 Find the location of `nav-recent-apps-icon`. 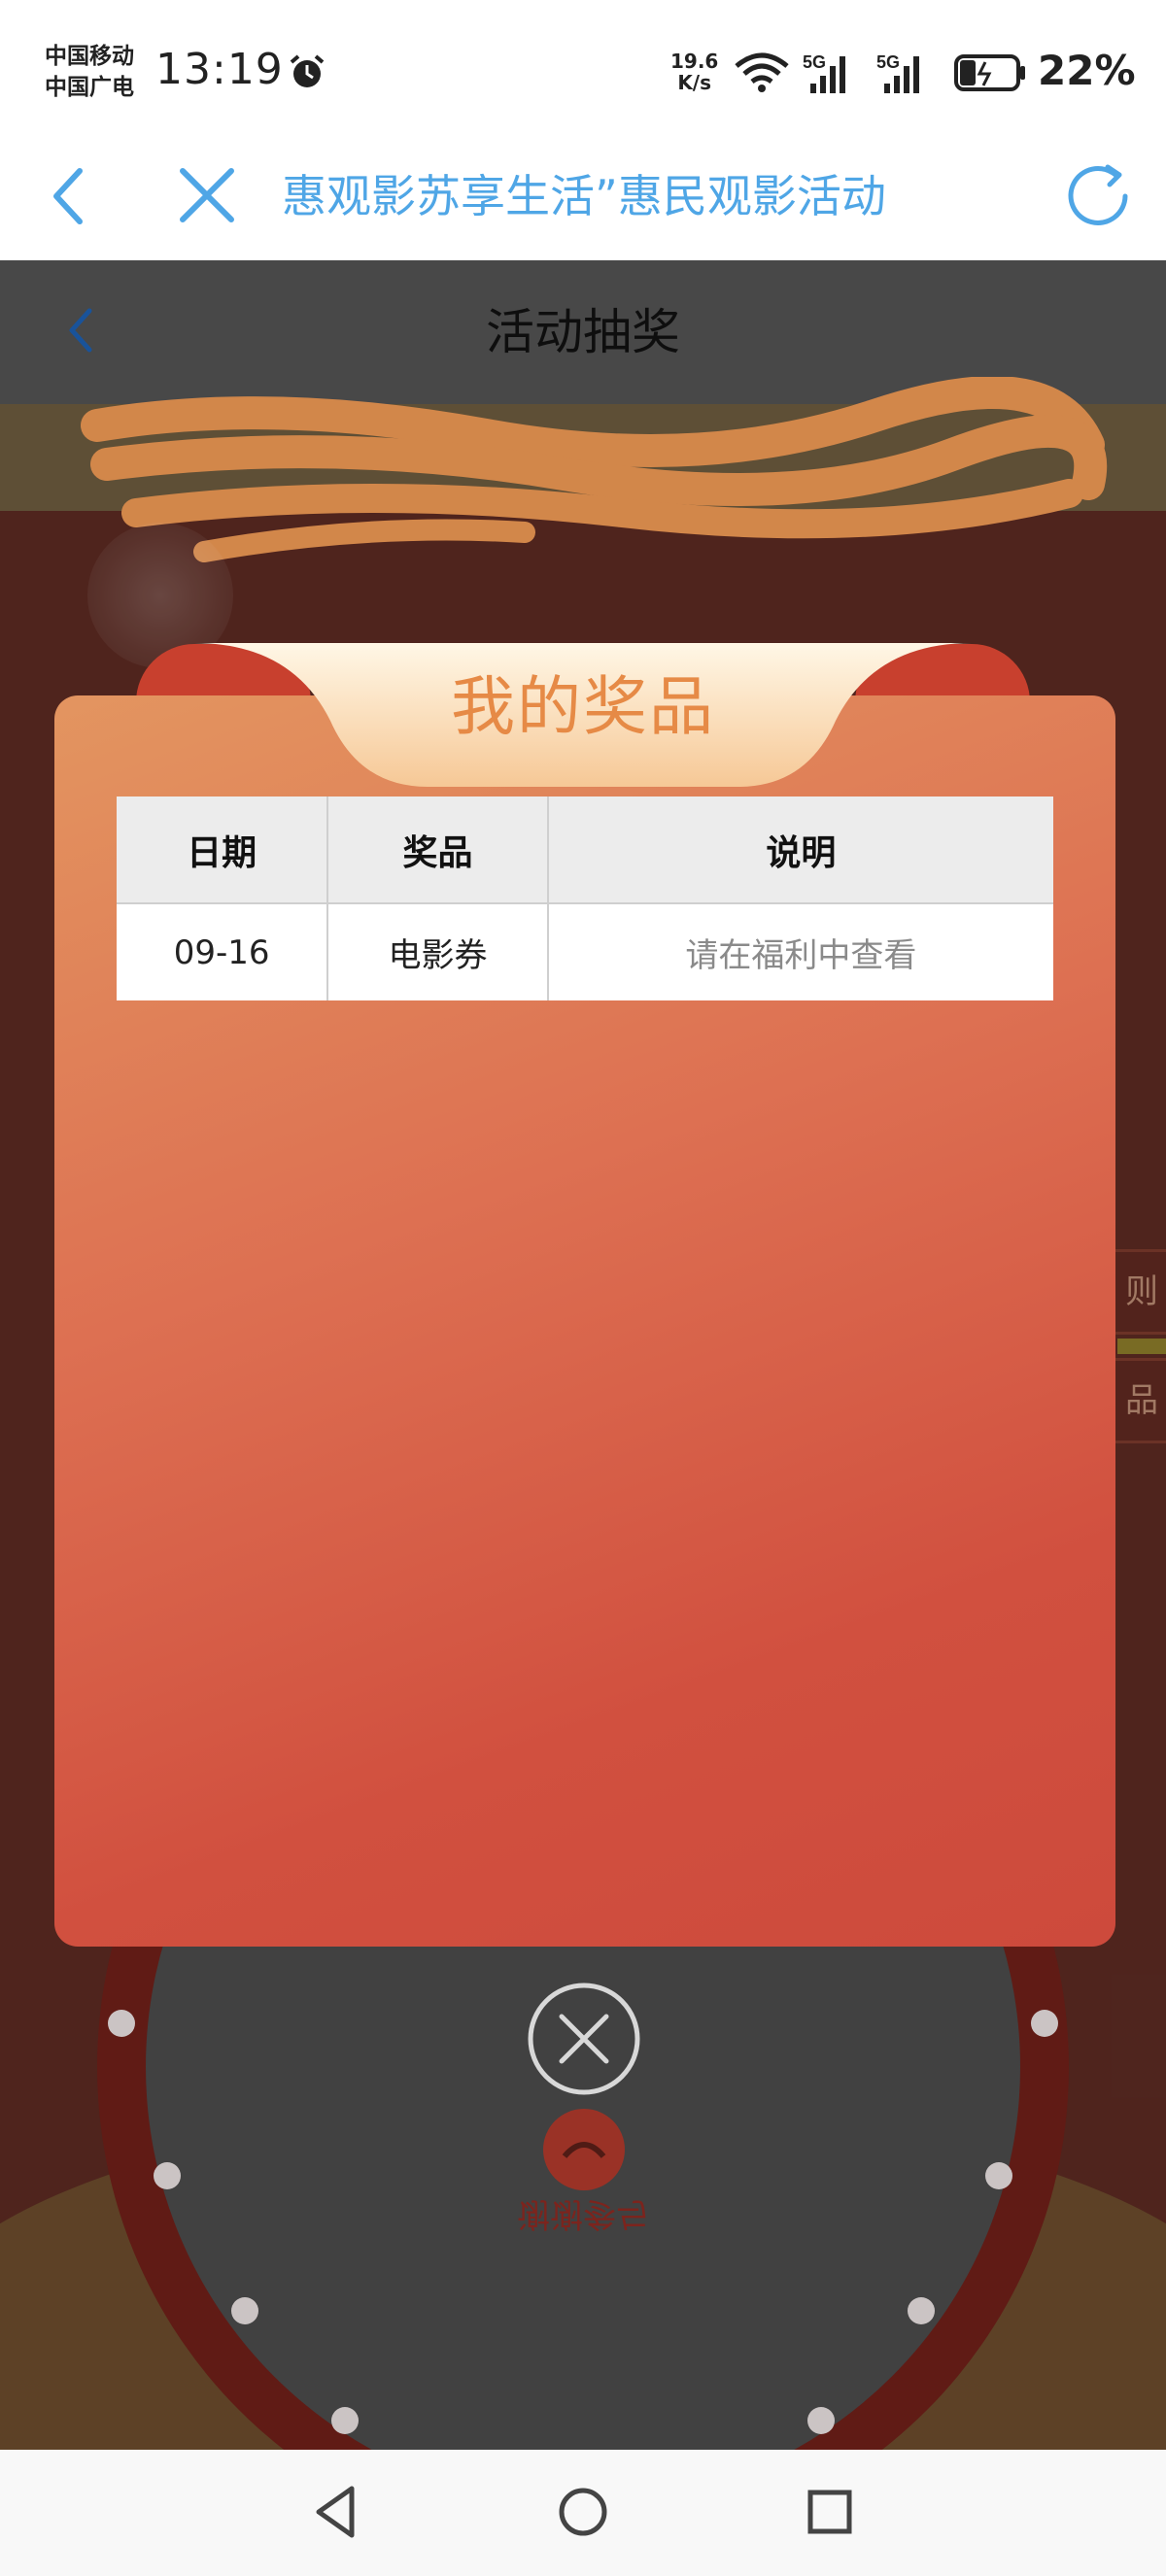

nav-recent-apps-icon is located at coordinates (830, 2512).